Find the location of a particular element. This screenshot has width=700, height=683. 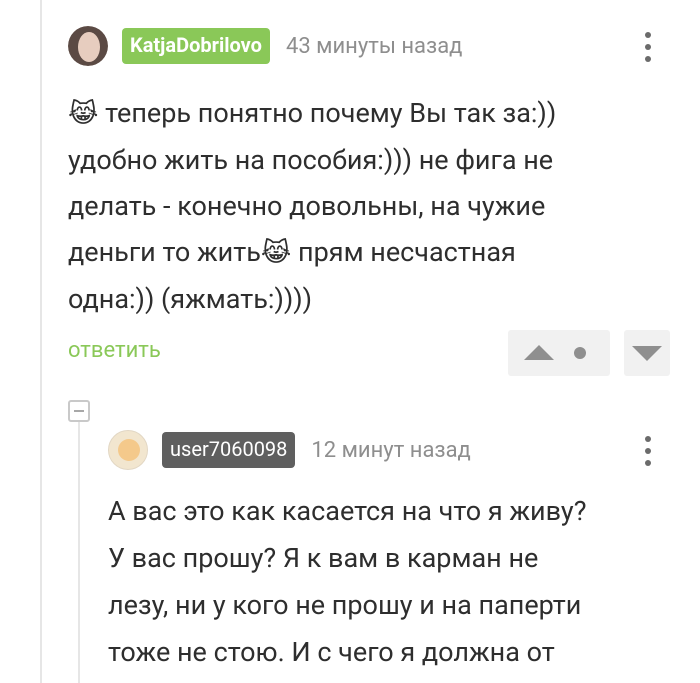

comment-actions: ответить is located at coordinates (369, 353).